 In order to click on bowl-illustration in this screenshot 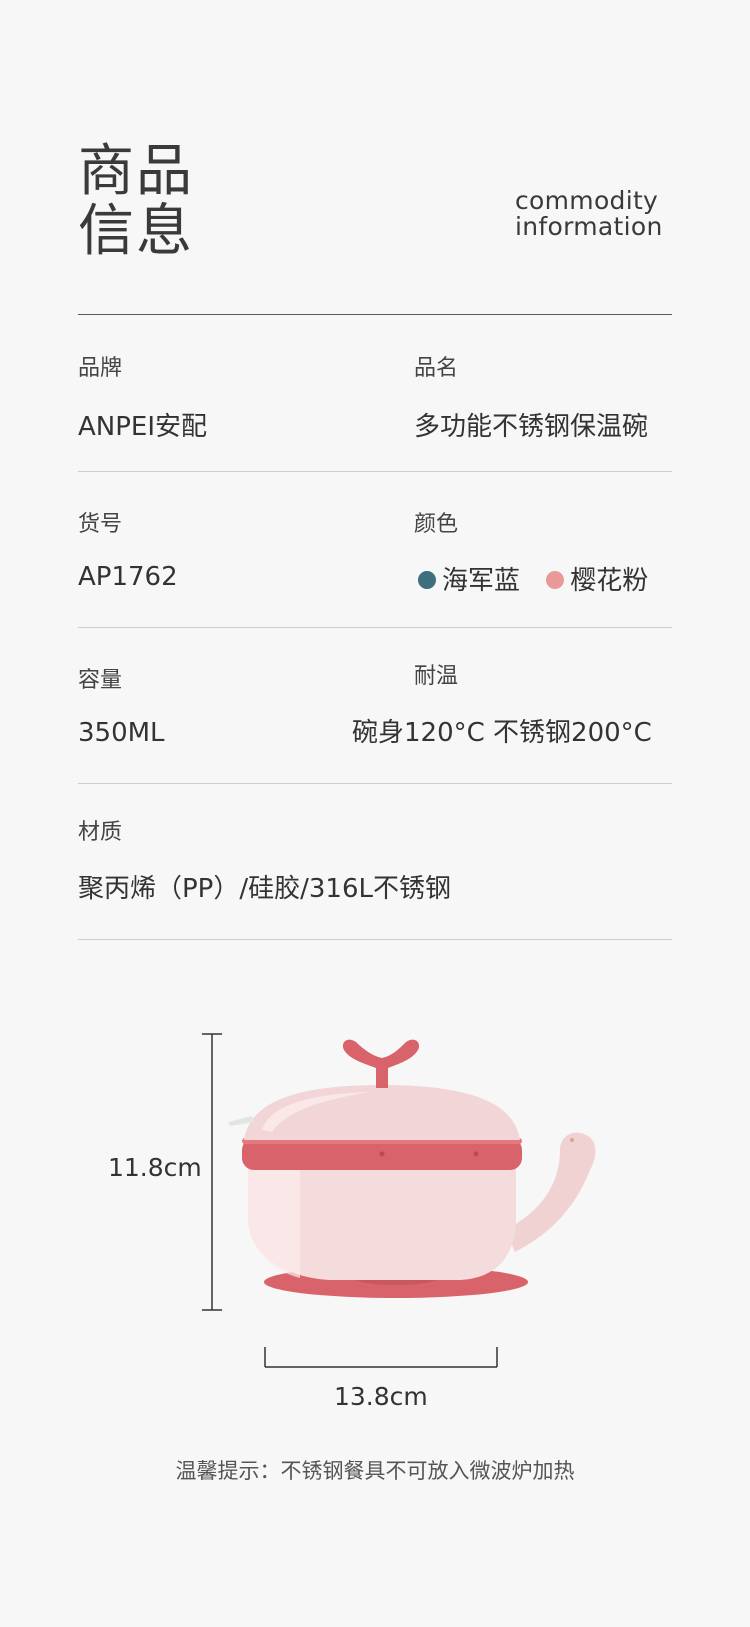, I will do `click(399, 1200)`.